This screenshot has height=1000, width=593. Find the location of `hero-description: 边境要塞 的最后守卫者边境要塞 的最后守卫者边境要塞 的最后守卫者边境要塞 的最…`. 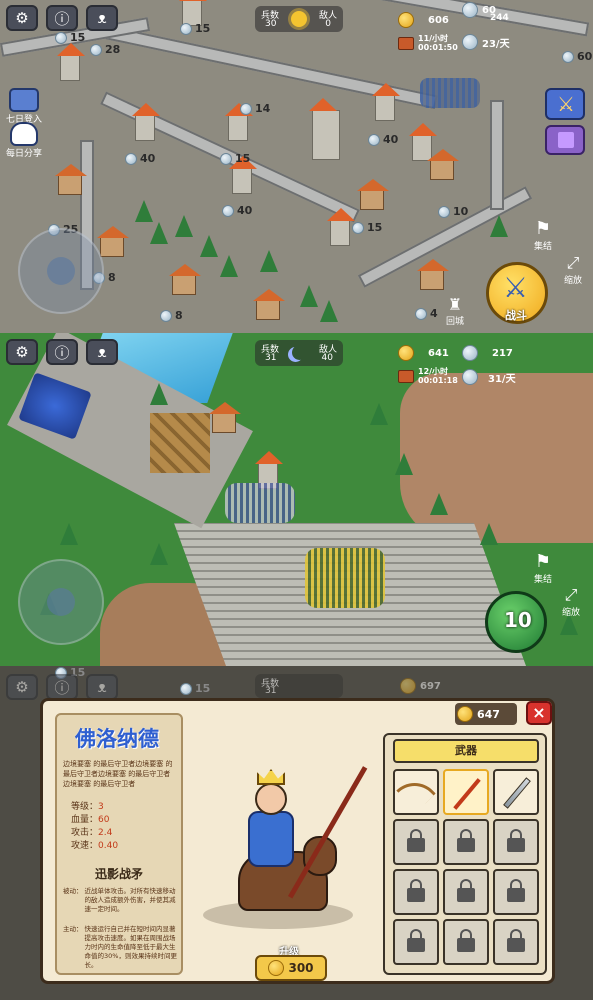

hero-description: 边境要塞 的最后守卫者边境要塞 的最后守卫者边境要塞 的最后守卫者边境要塞 的最… is located at coordinates (118, 774).